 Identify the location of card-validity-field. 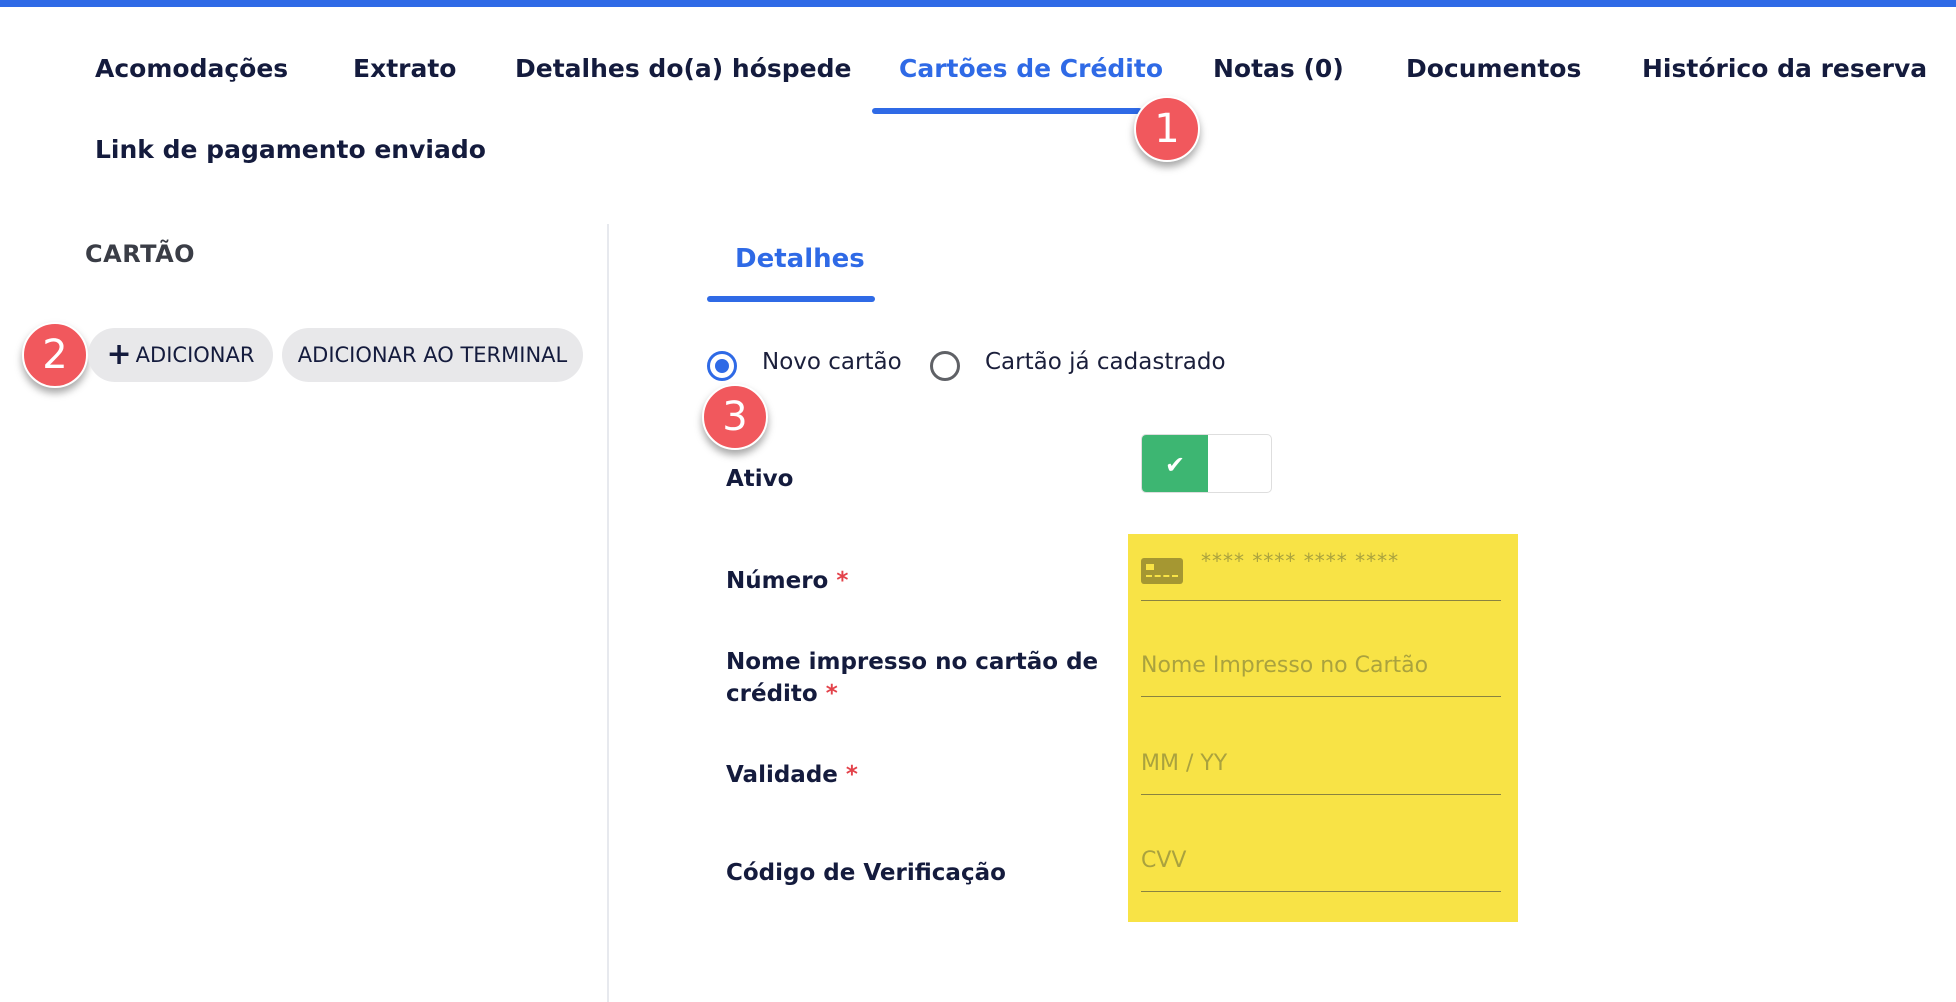
(1321, 764).